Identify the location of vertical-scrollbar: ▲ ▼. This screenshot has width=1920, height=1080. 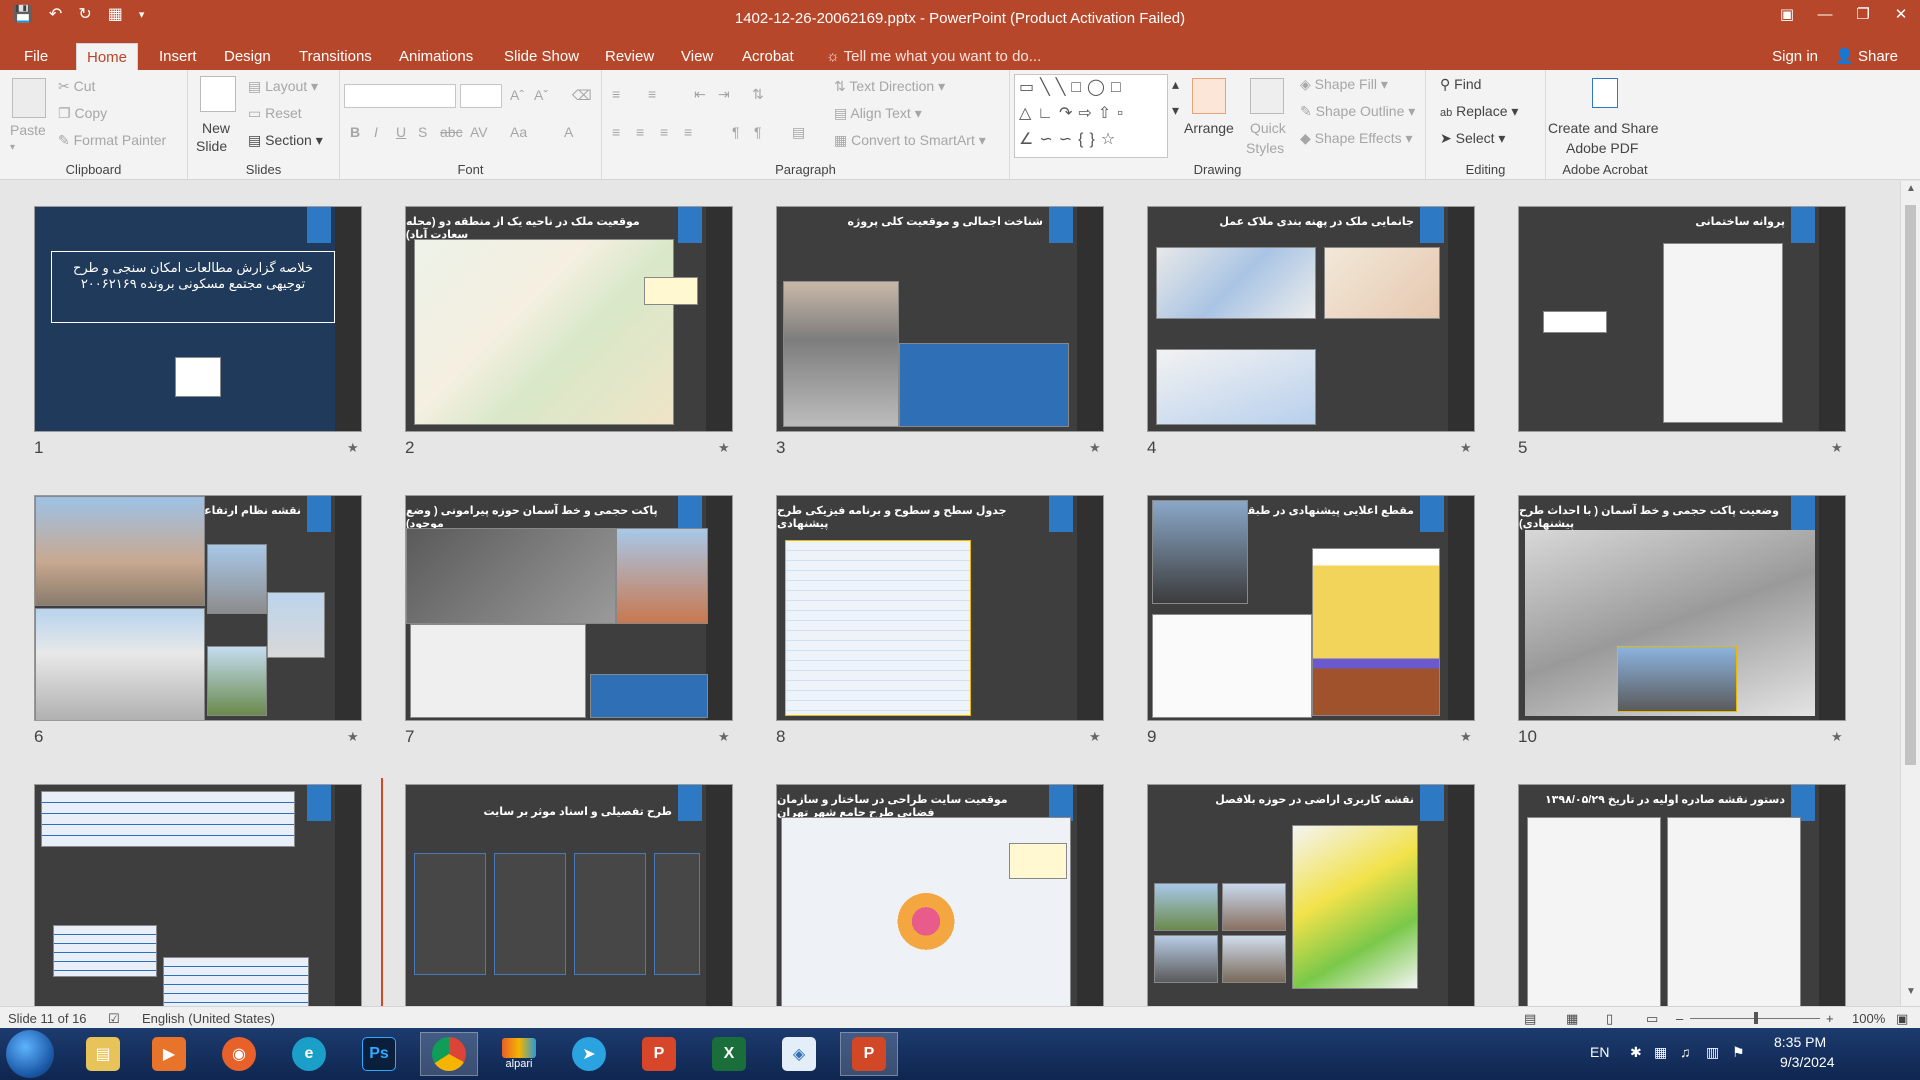
(1910, 593).